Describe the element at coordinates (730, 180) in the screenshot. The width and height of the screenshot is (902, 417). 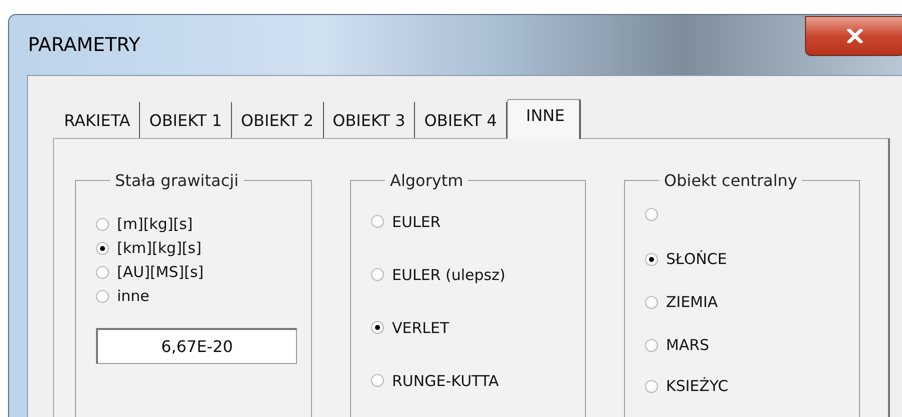
I see `group-title: Obiekt centralny` at that location.